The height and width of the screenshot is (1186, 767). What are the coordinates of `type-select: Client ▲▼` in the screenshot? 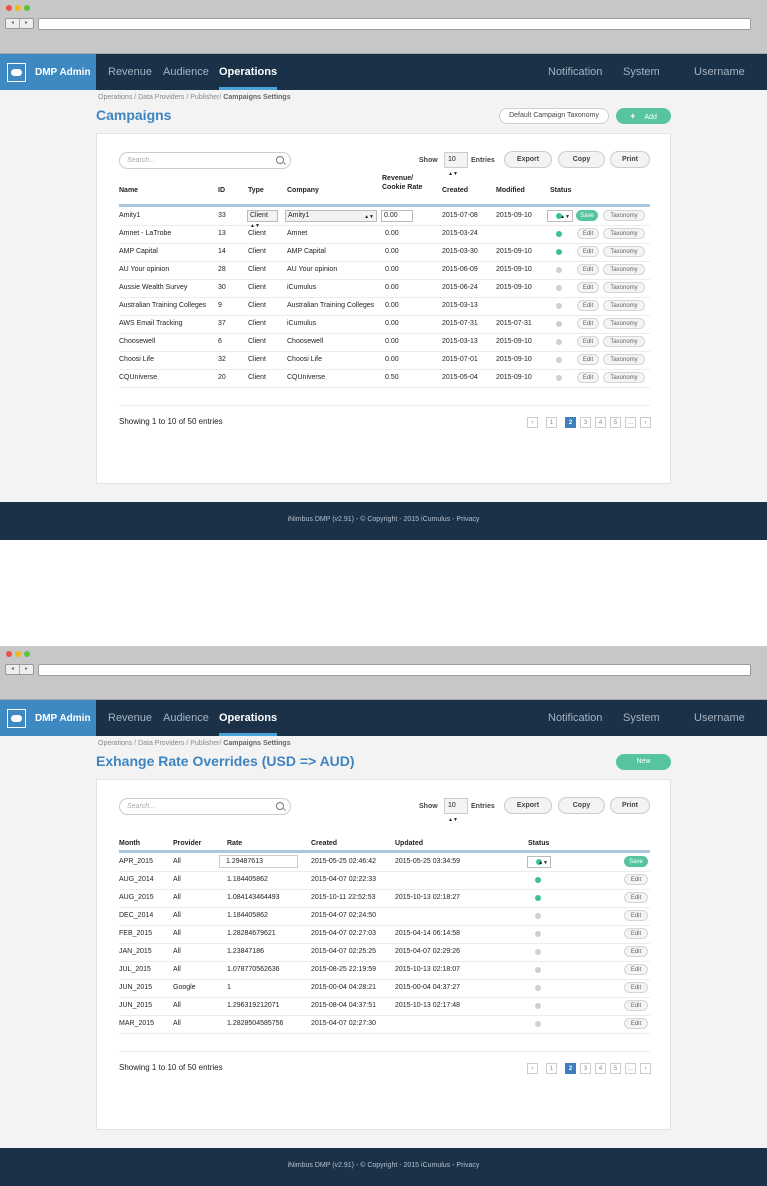 It's located at (262, 219).